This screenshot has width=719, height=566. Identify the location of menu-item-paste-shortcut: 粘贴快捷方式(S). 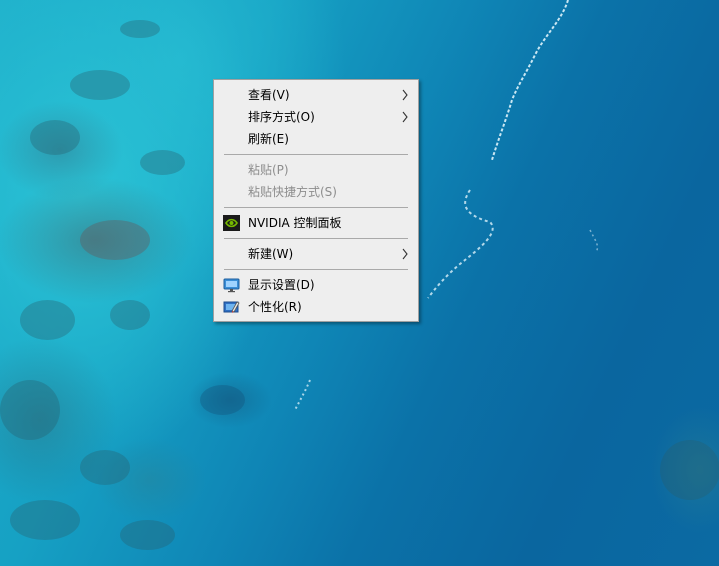
(316, 192).